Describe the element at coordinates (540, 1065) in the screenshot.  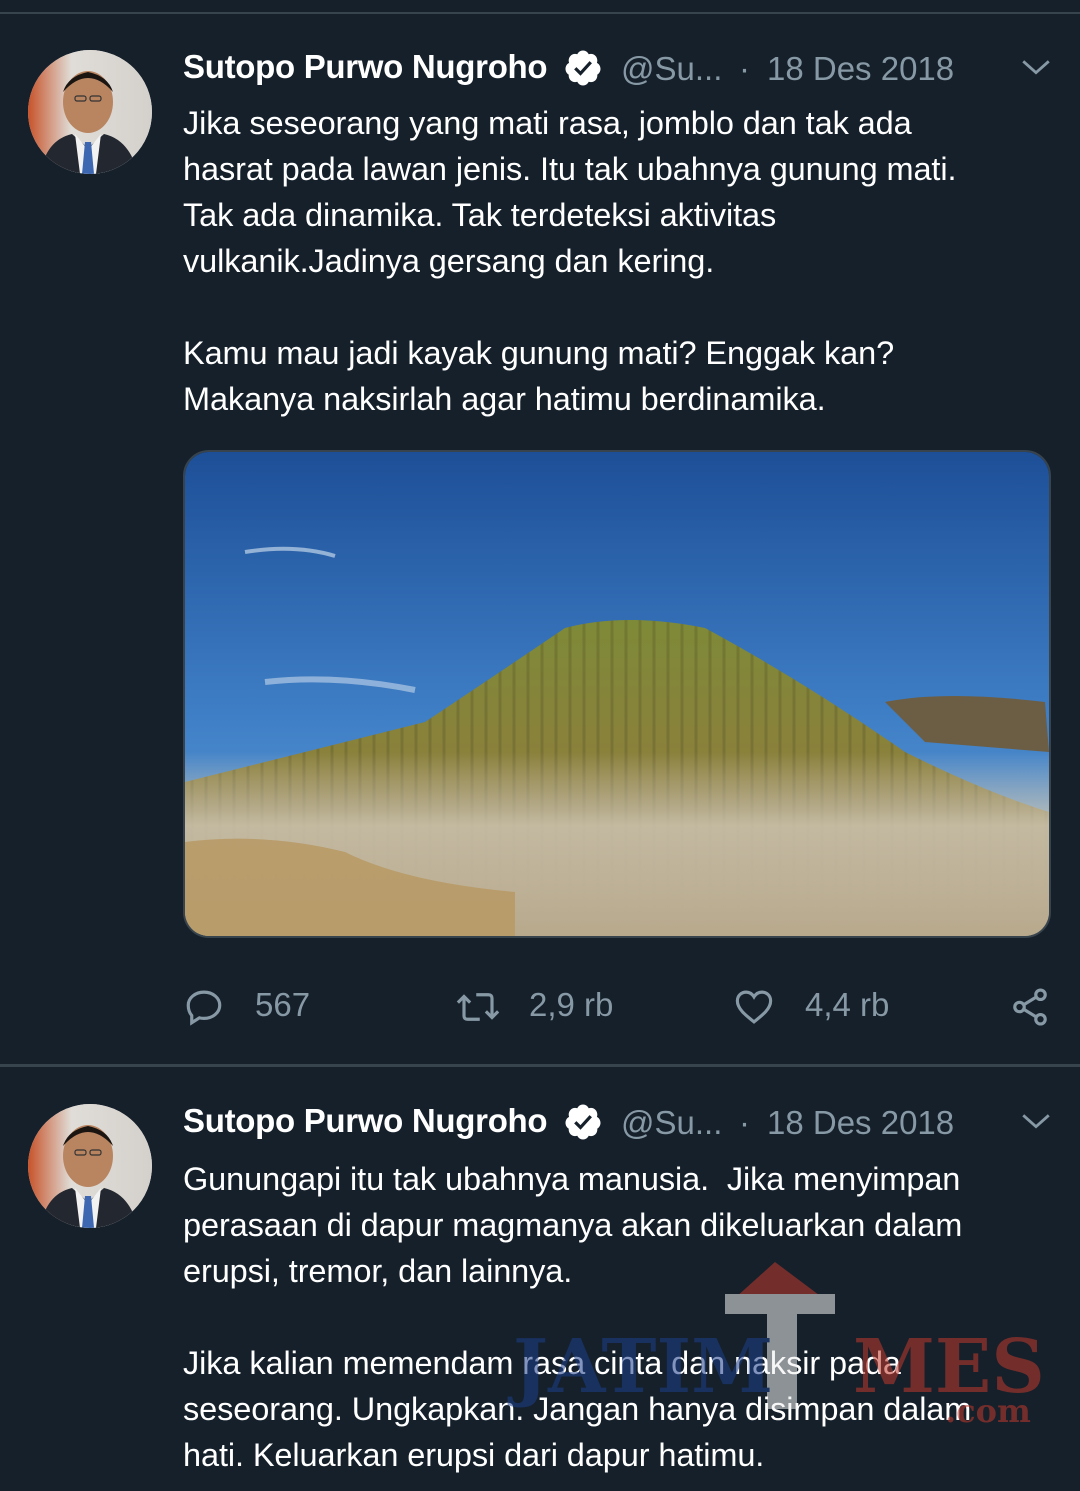
I see `tweet-divider` at that location.